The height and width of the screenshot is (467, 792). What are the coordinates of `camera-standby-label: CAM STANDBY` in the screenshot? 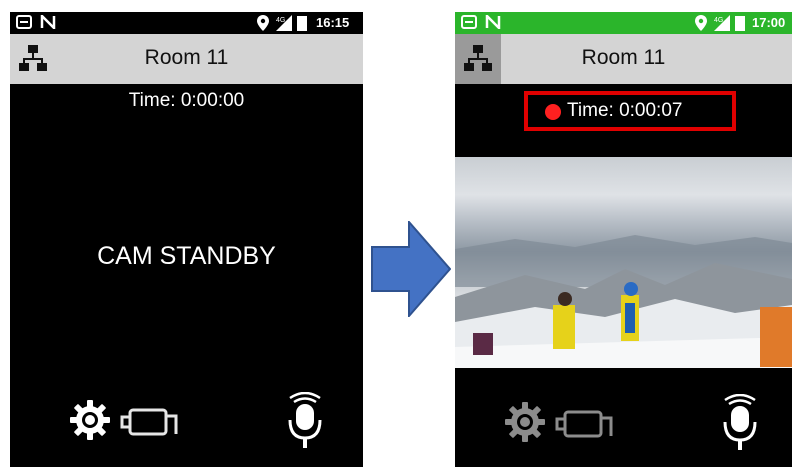 It's located at (186, 256).